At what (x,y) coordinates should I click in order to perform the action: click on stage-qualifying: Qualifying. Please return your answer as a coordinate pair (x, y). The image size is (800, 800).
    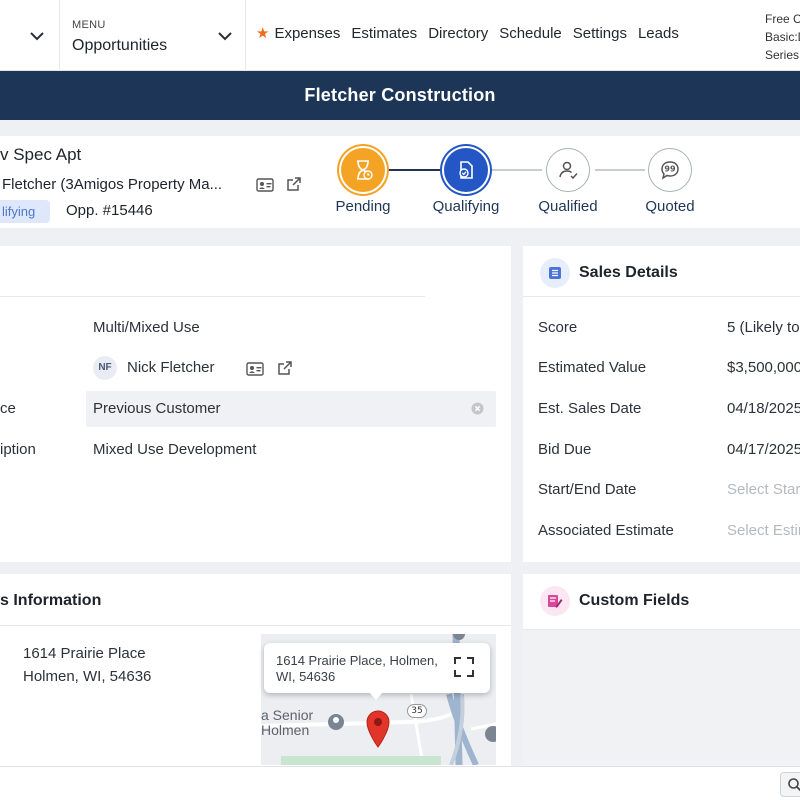
    Looking at the image, I should click on (466, 181).